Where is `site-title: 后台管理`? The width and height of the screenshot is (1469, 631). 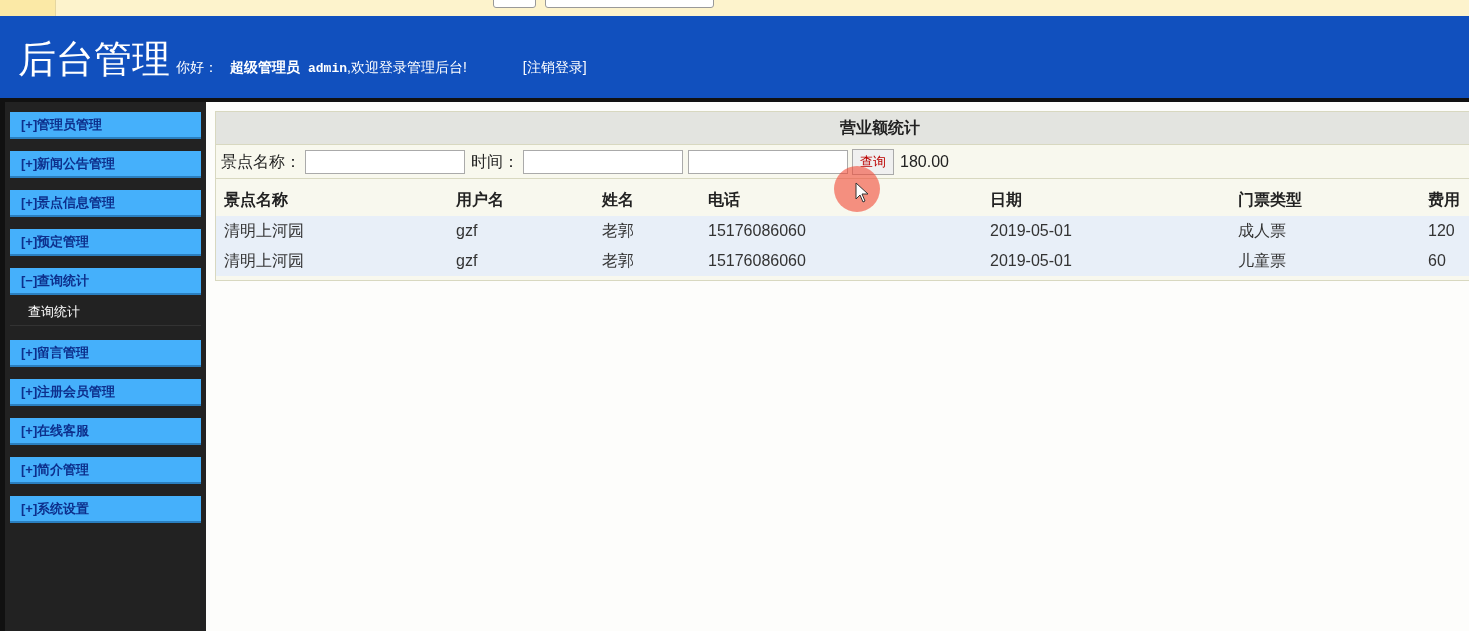
site-title: 后台管理 is located at coordinates (94, 59).